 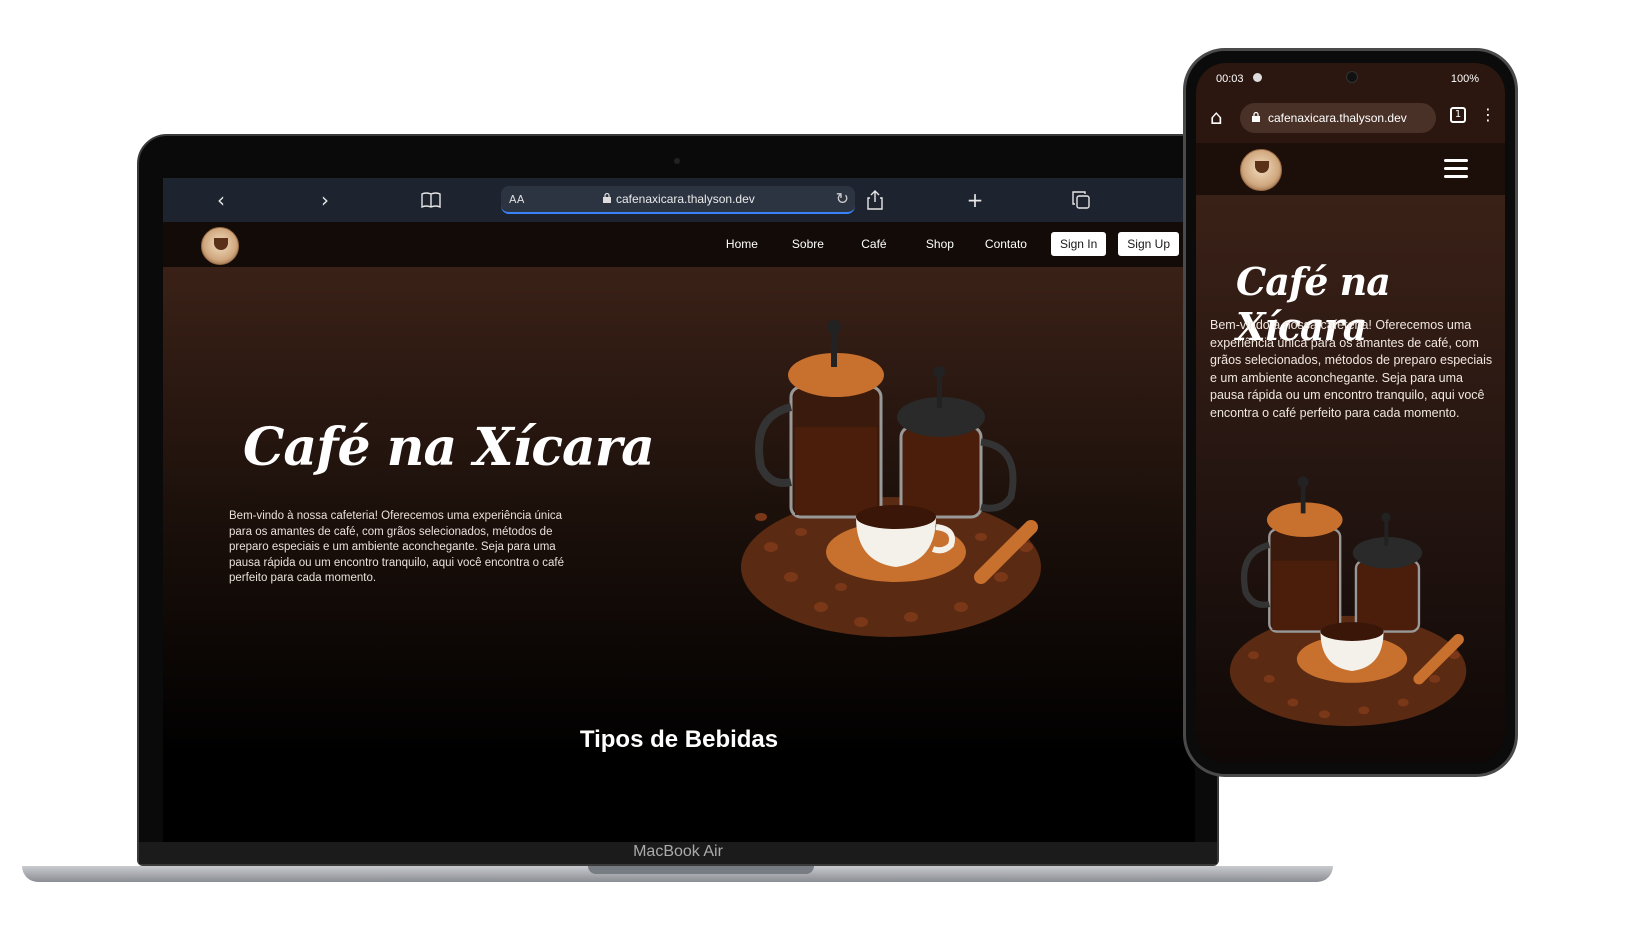 I want to click on nav-home: Home, so click(x=742, y=244).